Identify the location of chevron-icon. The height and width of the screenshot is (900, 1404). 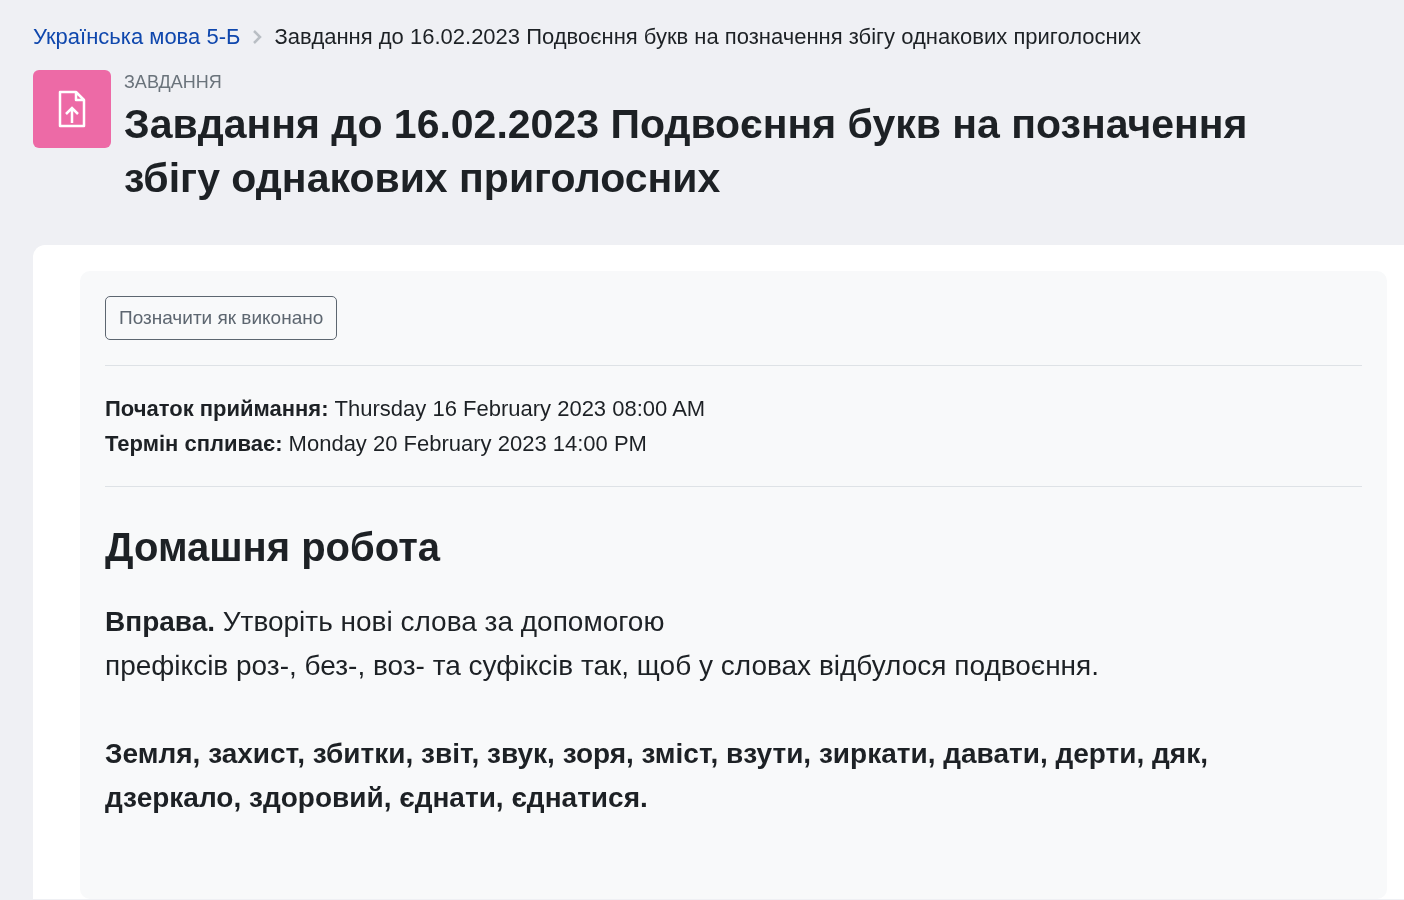
(257, 37).